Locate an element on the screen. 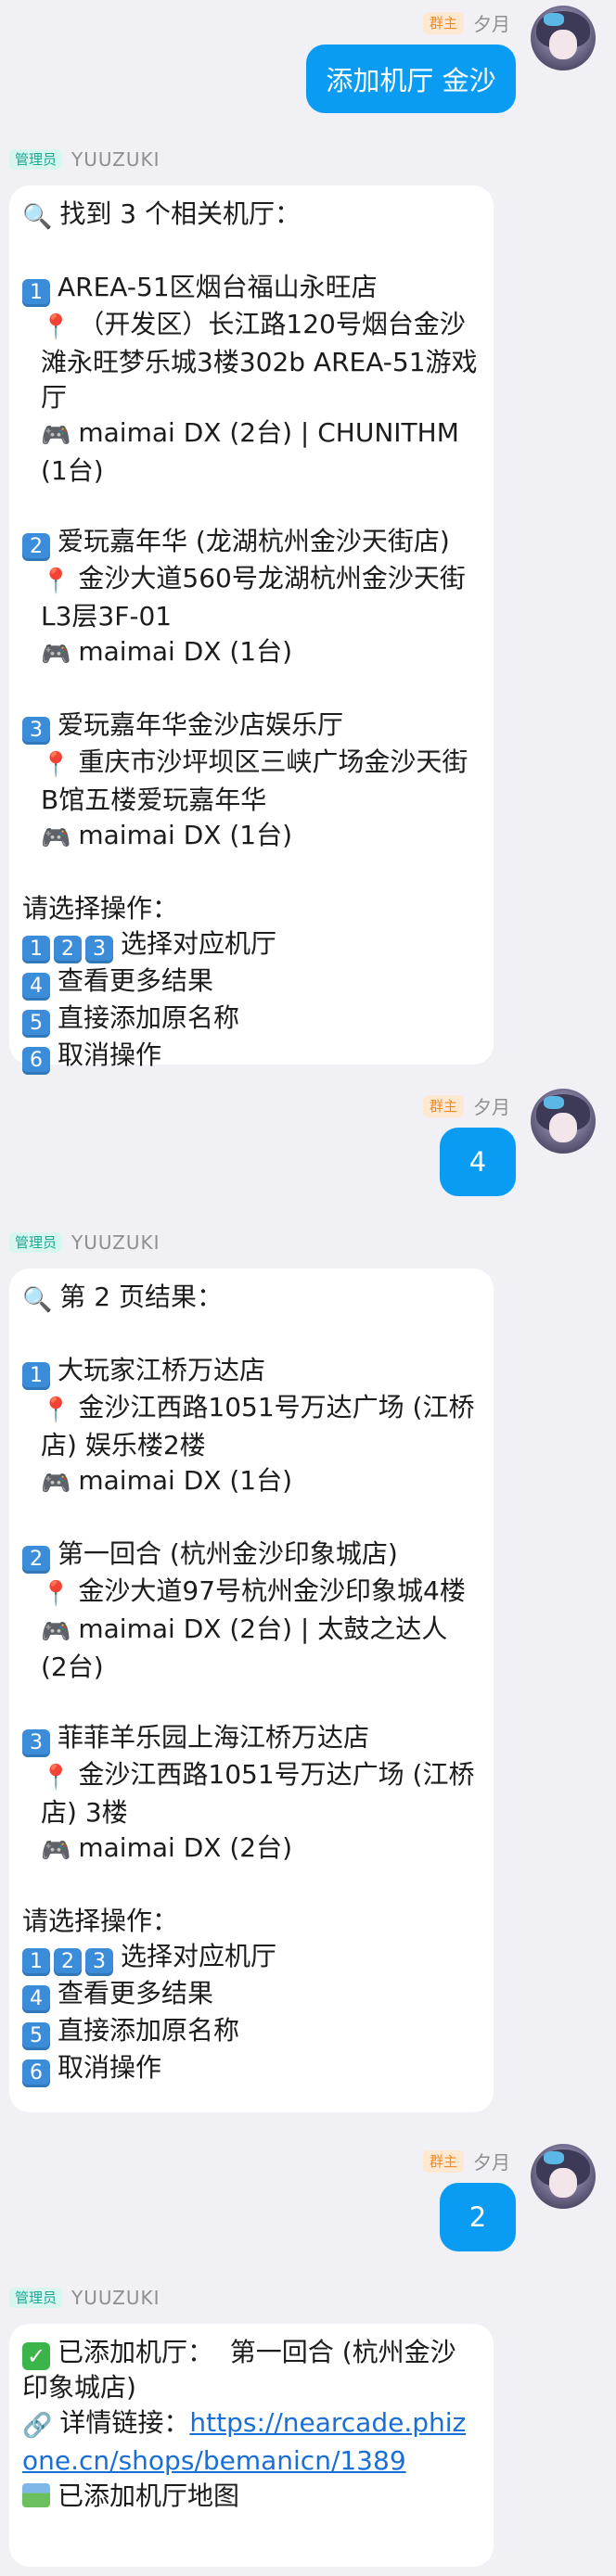  message-outgoing-3: 群主 夕月 2 is located at coordinates (308, 2196).